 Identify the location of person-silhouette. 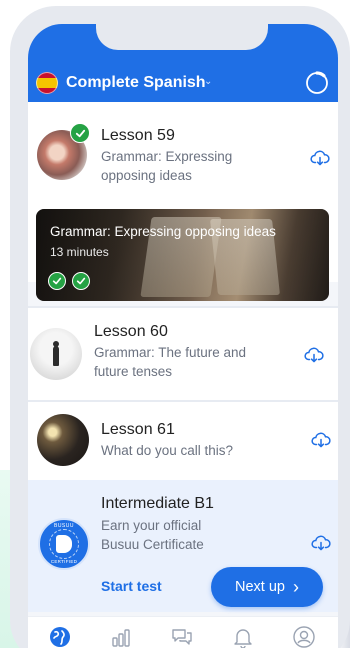
(56, 356).